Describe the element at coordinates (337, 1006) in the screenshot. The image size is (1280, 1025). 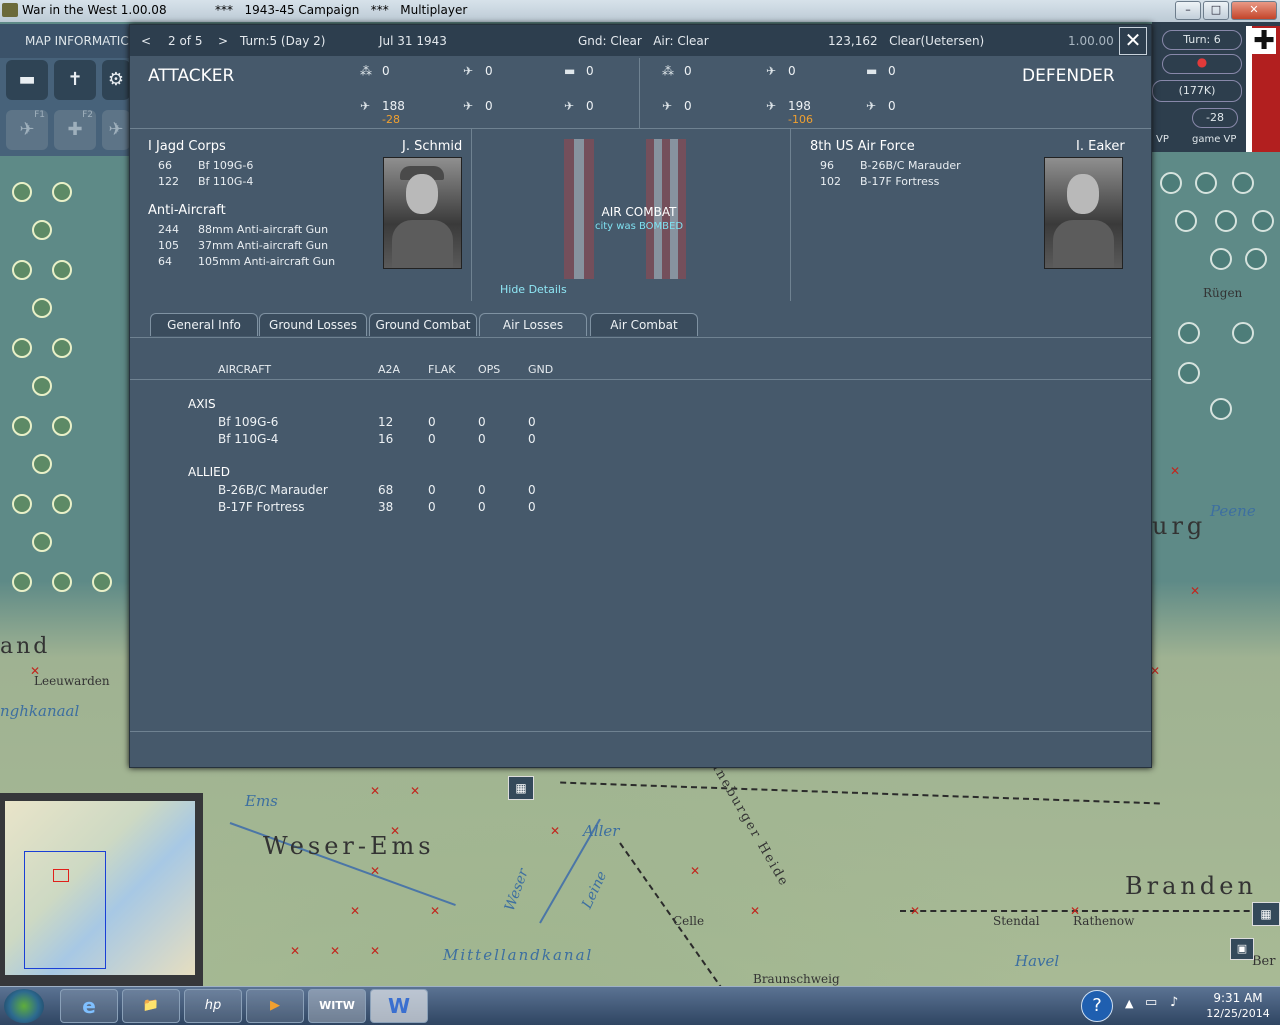
I see `witw-app-icon: WITW` at that location.